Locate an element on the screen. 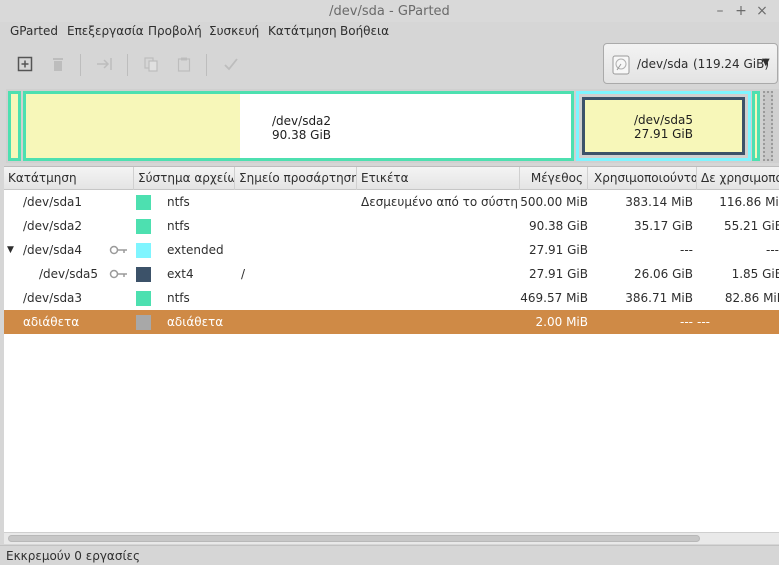 The width and height of the screenshot is (779, 565). harddisk-icon is located at coordinates (621, 65).